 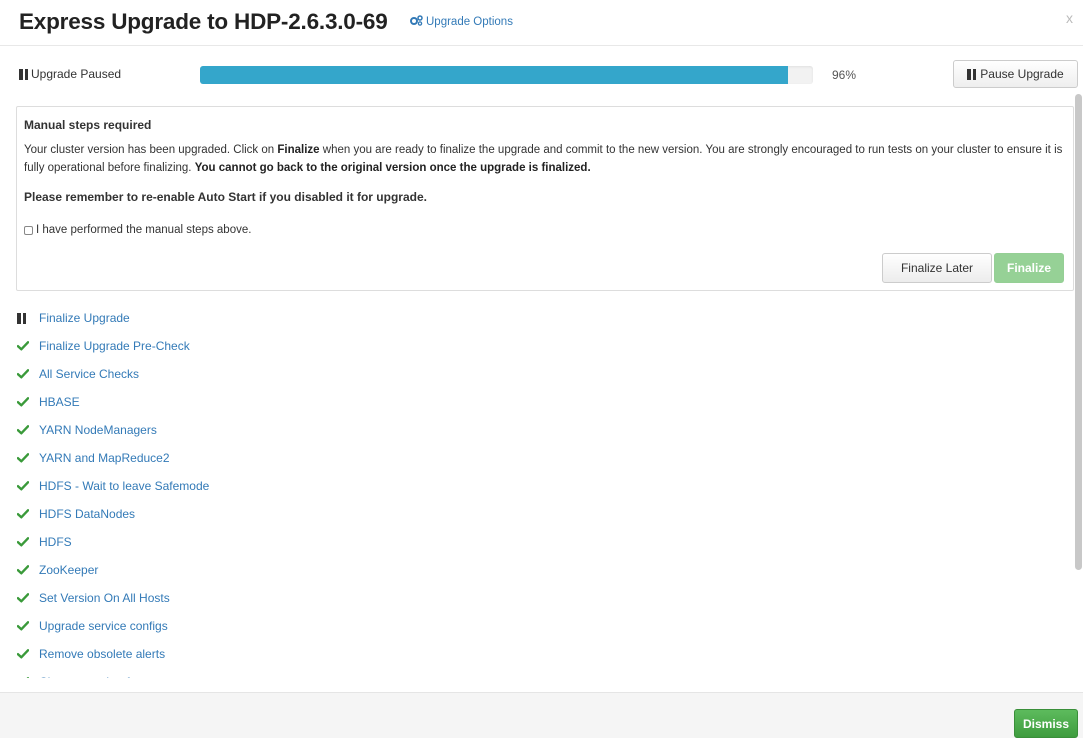 I want to click on upgrade-progress-percent: 96%, so click(x=844, y=75).